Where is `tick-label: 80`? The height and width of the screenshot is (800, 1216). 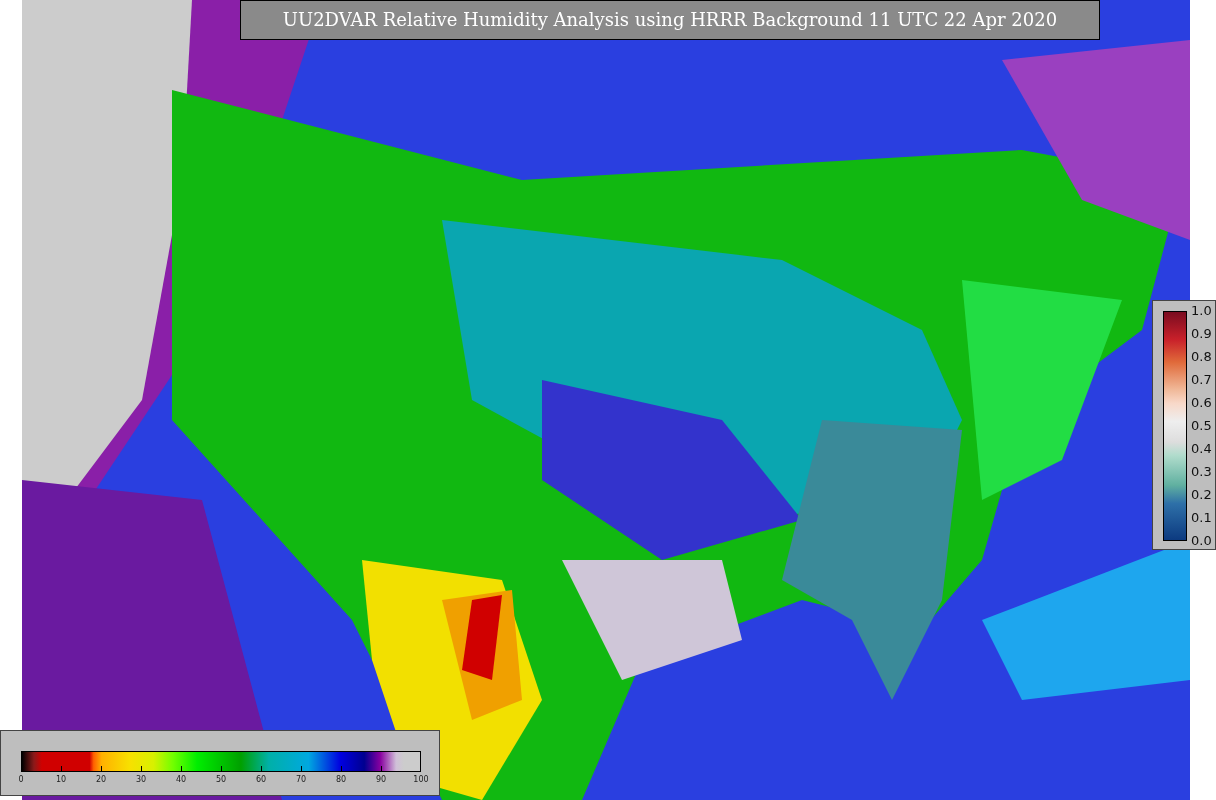
tick-label: 80 is located at coordinates (341, 779).